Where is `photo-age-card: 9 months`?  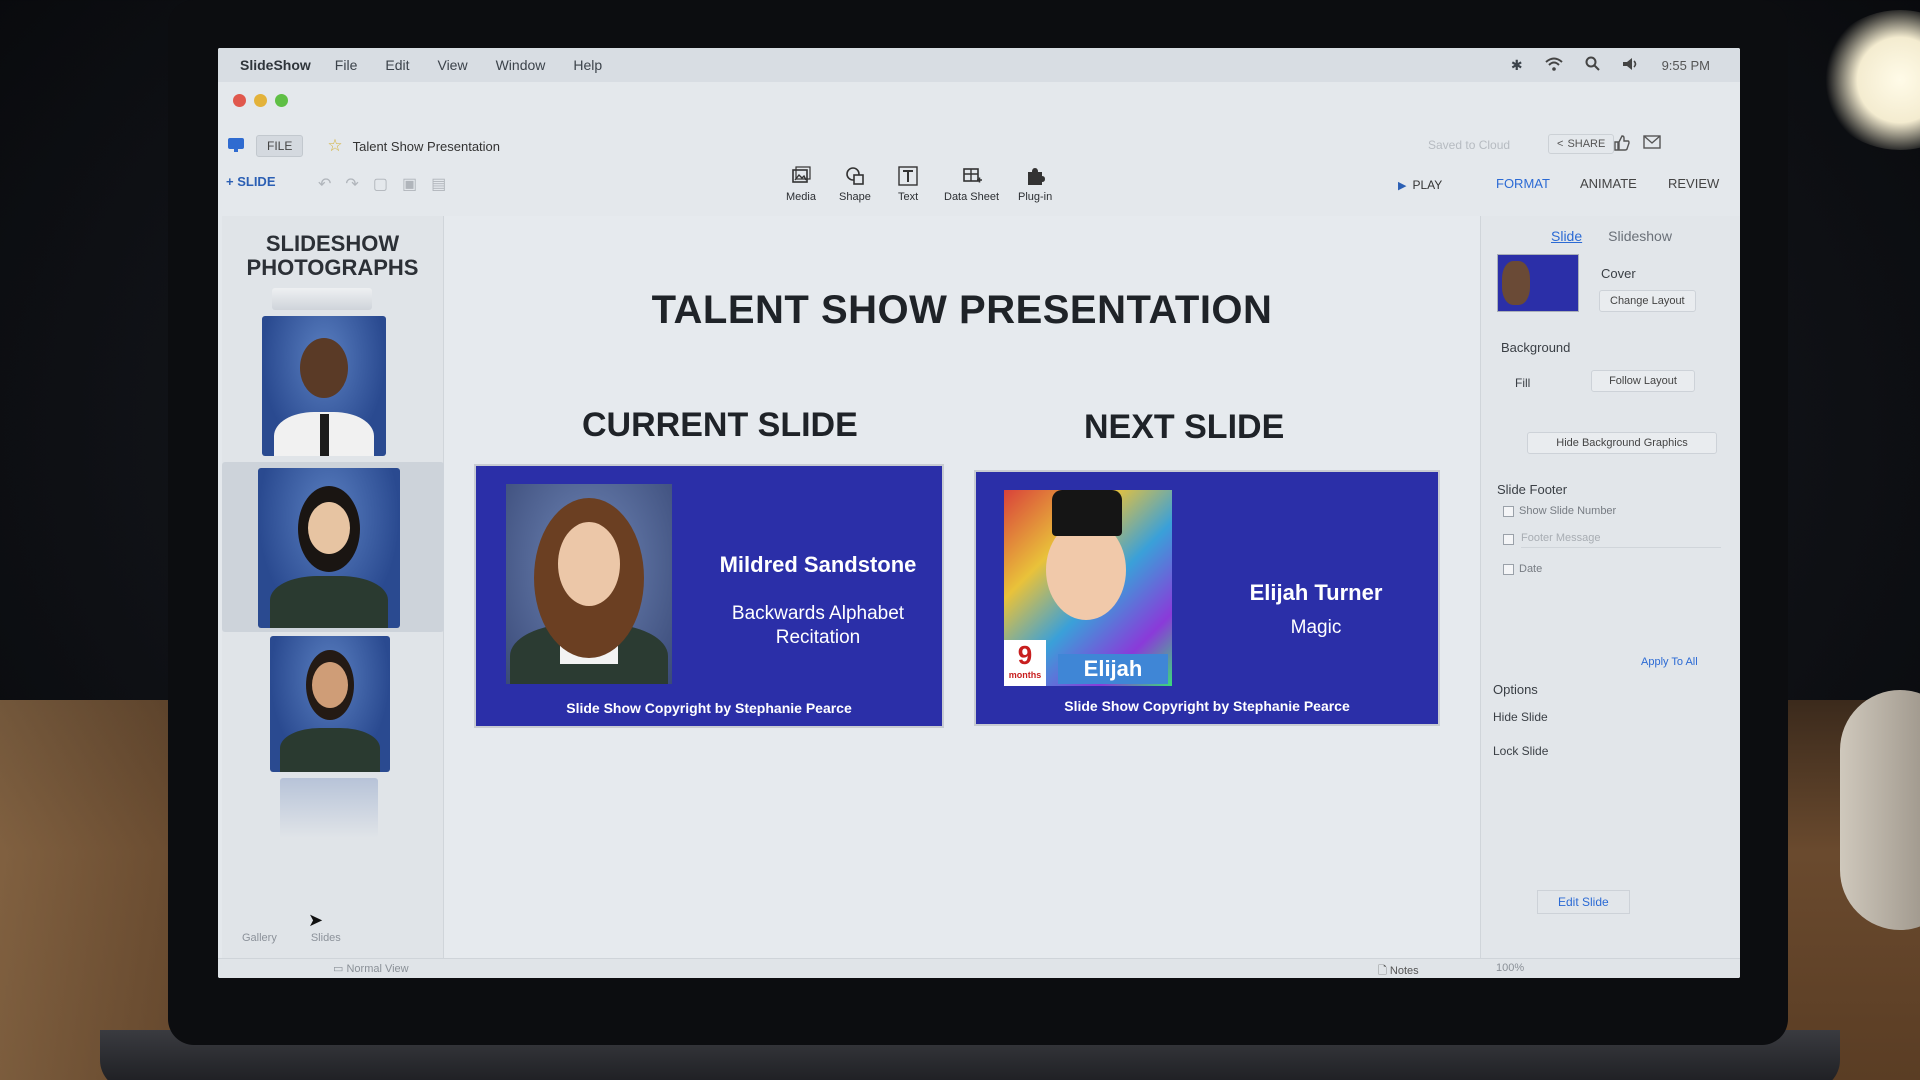 photo-age-card: 9 months is located at coordinates (1025, 663).